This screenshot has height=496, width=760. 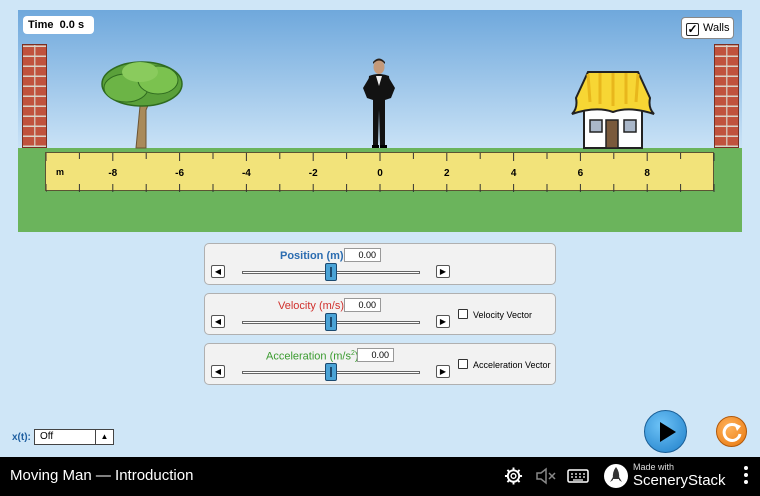 What do you see at coordinates (311, 306) in the screenshot?
I see `velocity-label: Velocity (m/s)` at bounding box center [311, 306].